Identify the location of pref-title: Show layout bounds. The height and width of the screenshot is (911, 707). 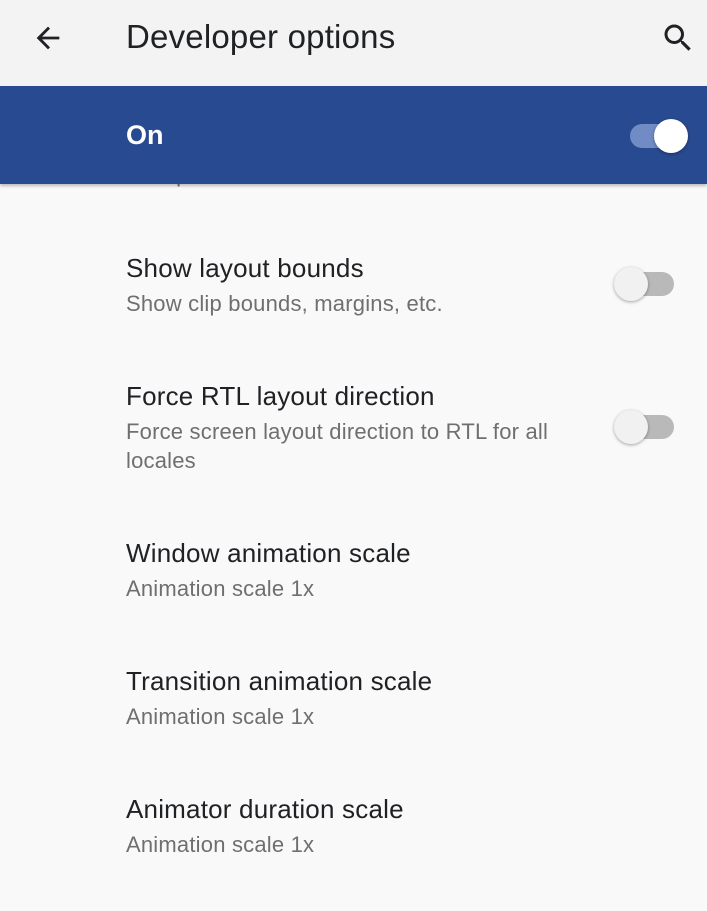
(245, 268).